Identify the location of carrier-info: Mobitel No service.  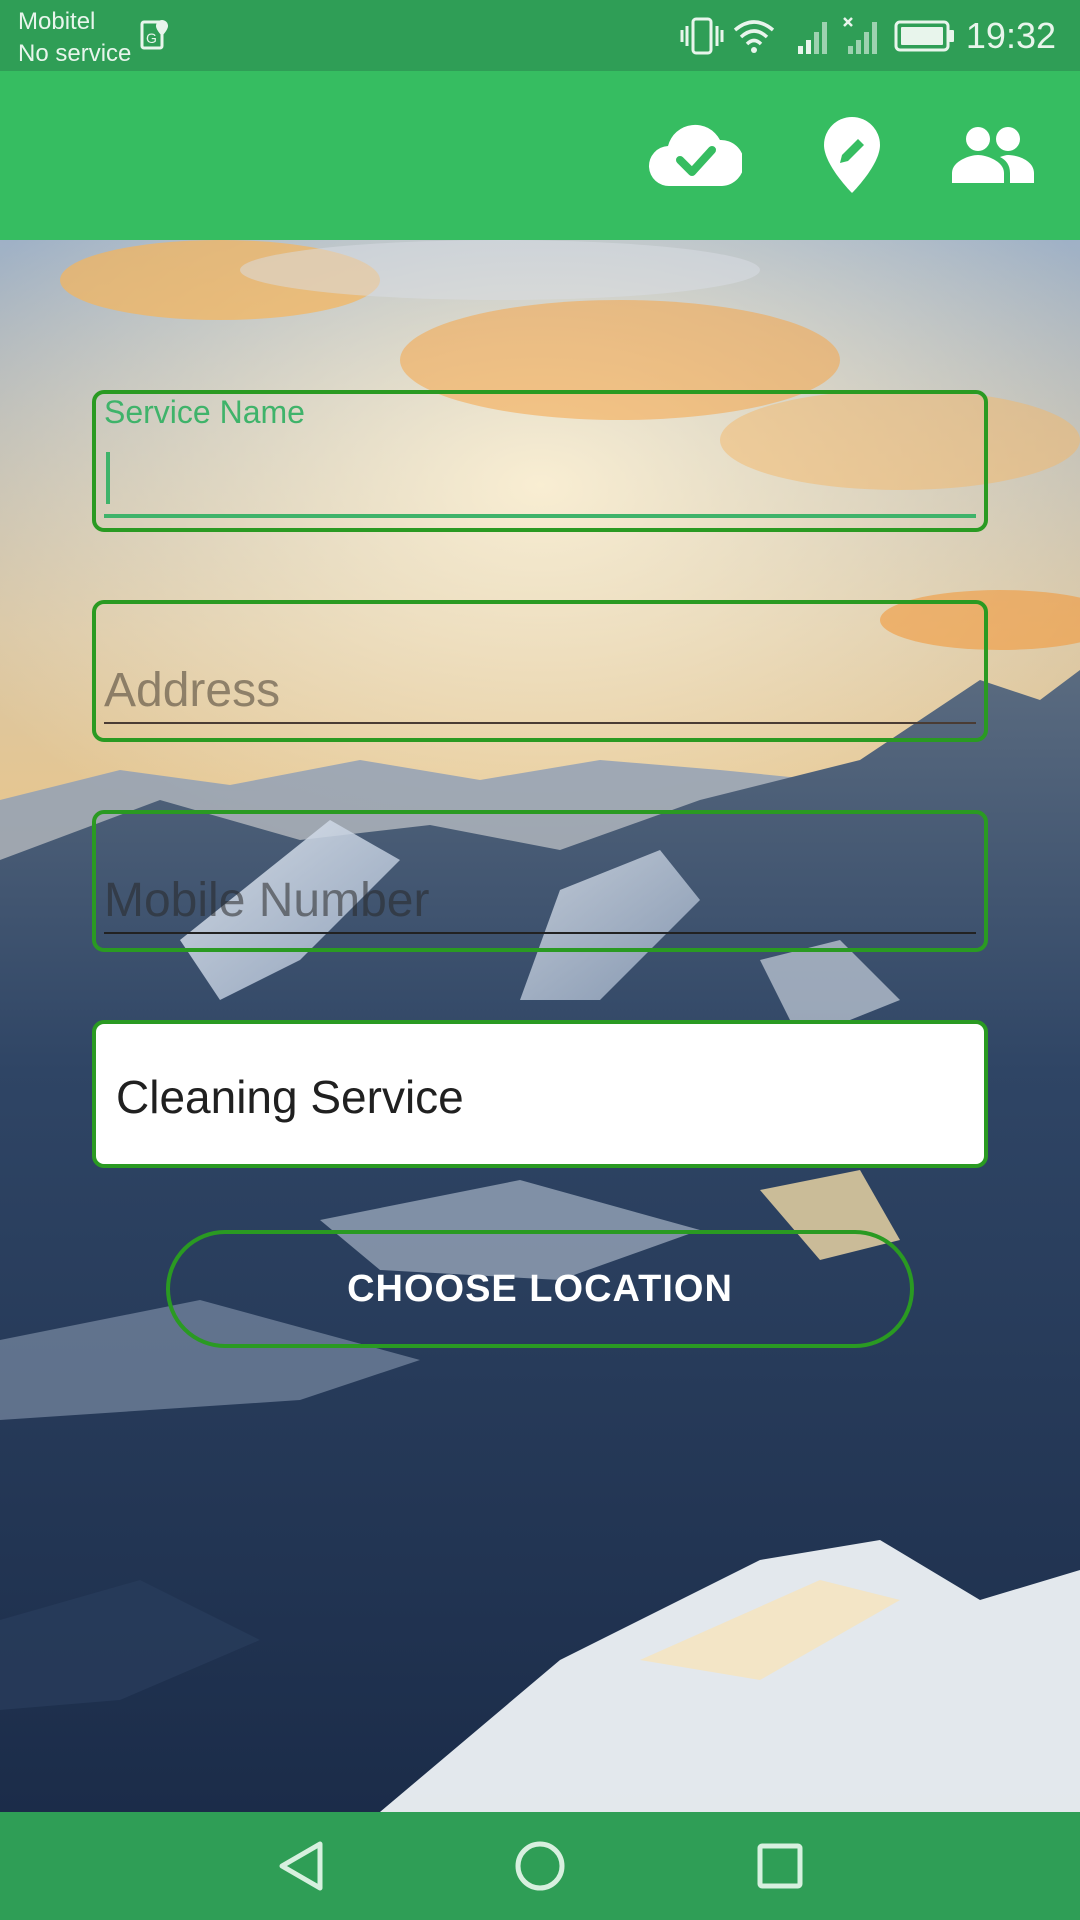
(74, 38).